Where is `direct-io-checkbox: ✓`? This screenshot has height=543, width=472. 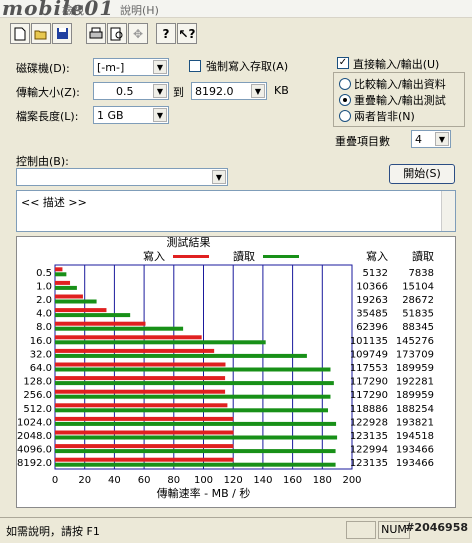 direct-io-checkbox: ✓ is located at coordinates (343, 63).